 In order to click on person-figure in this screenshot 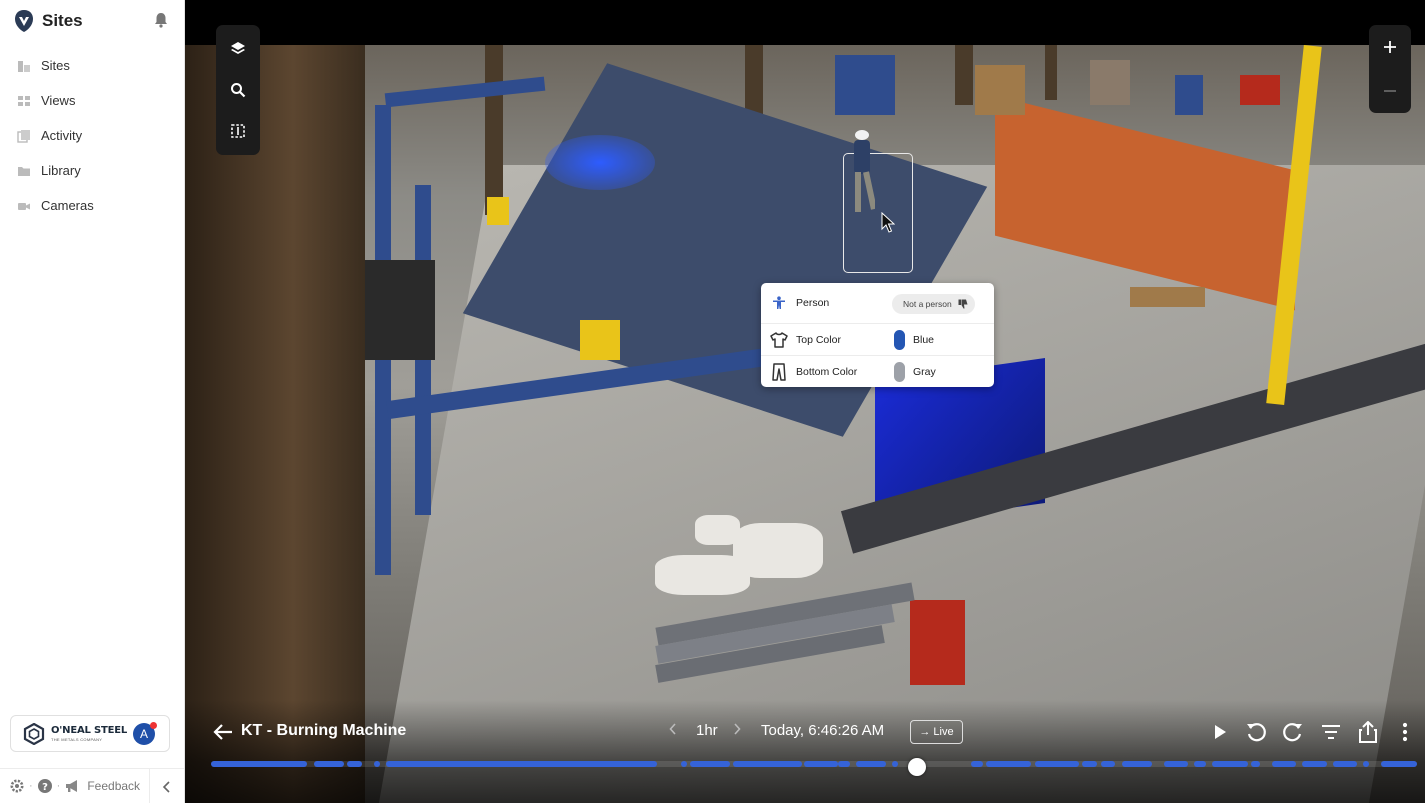, I will do `click(864, 171)`.